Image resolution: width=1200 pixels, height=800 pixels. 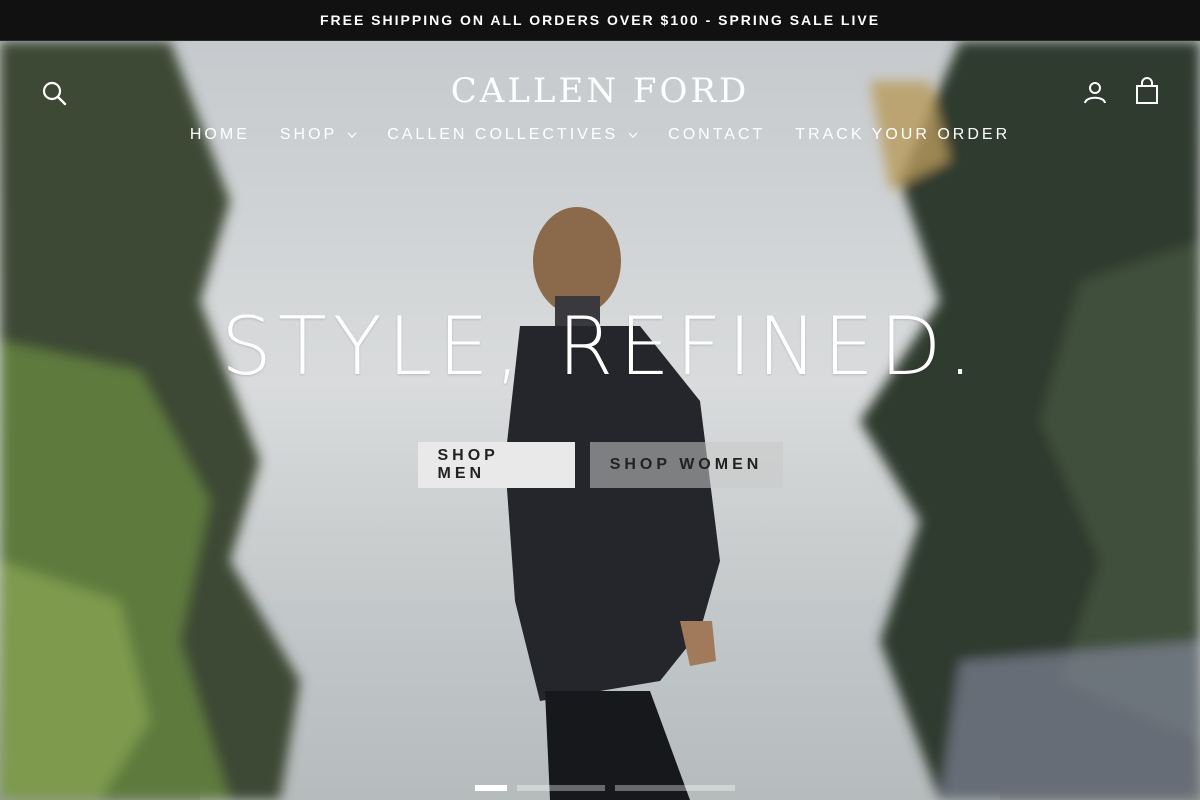 I want to click on nav-item-track-order: TRACK YOUR ORDER, so click(x=902, y=135).